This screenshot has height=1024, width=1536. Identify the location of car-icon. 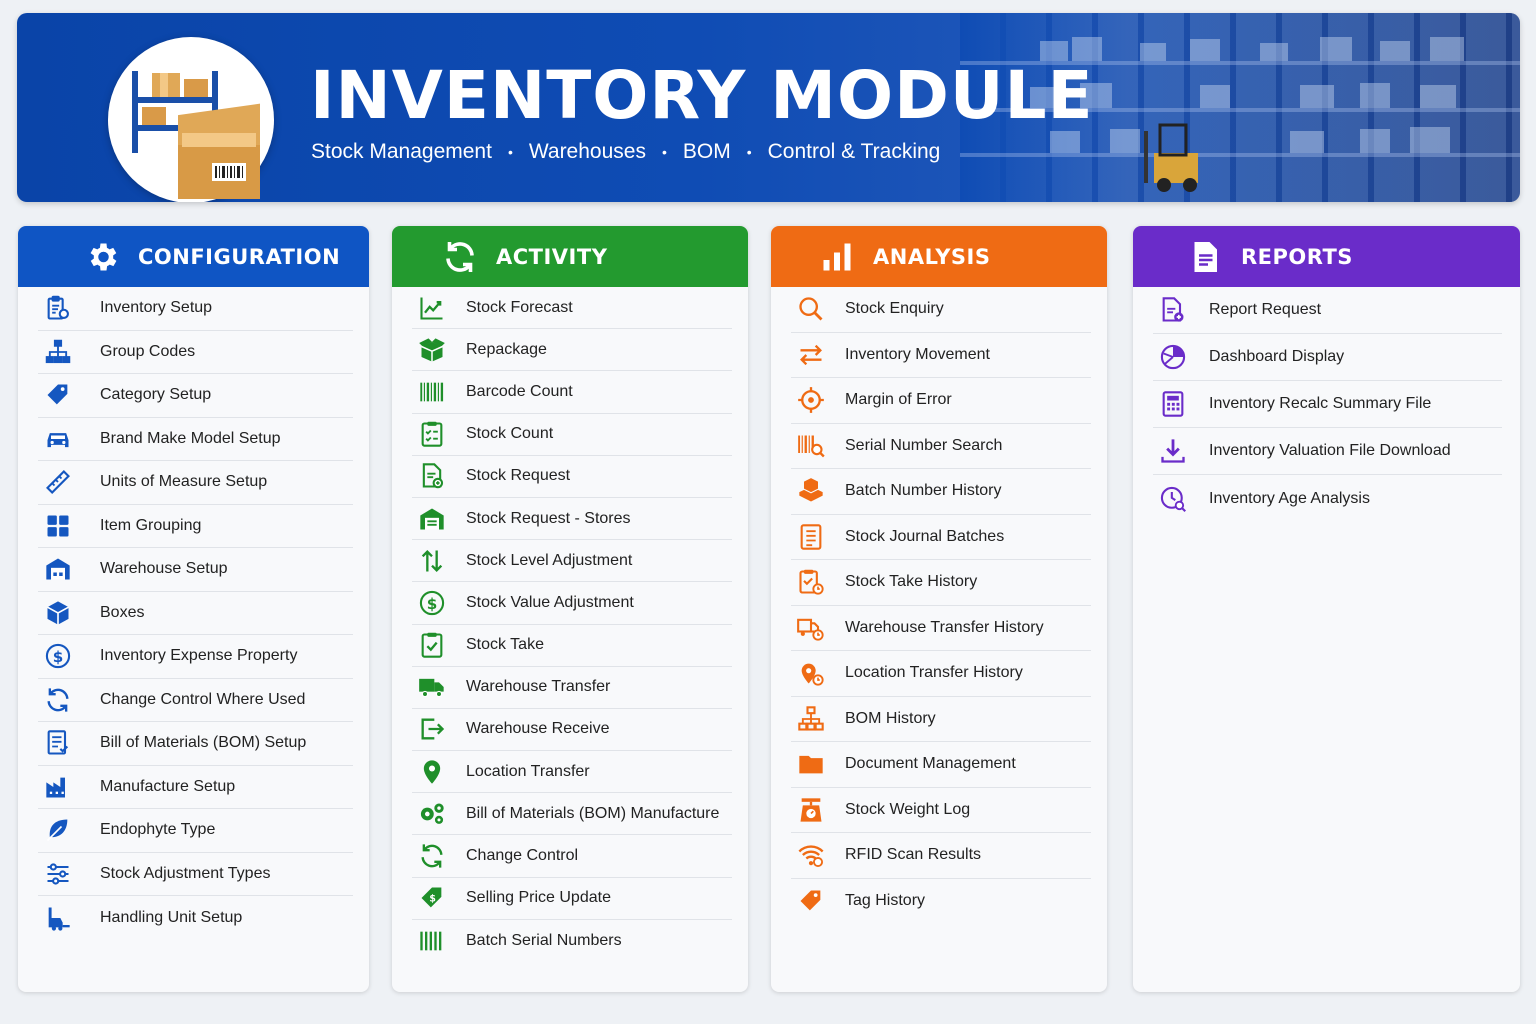
(58, 439).